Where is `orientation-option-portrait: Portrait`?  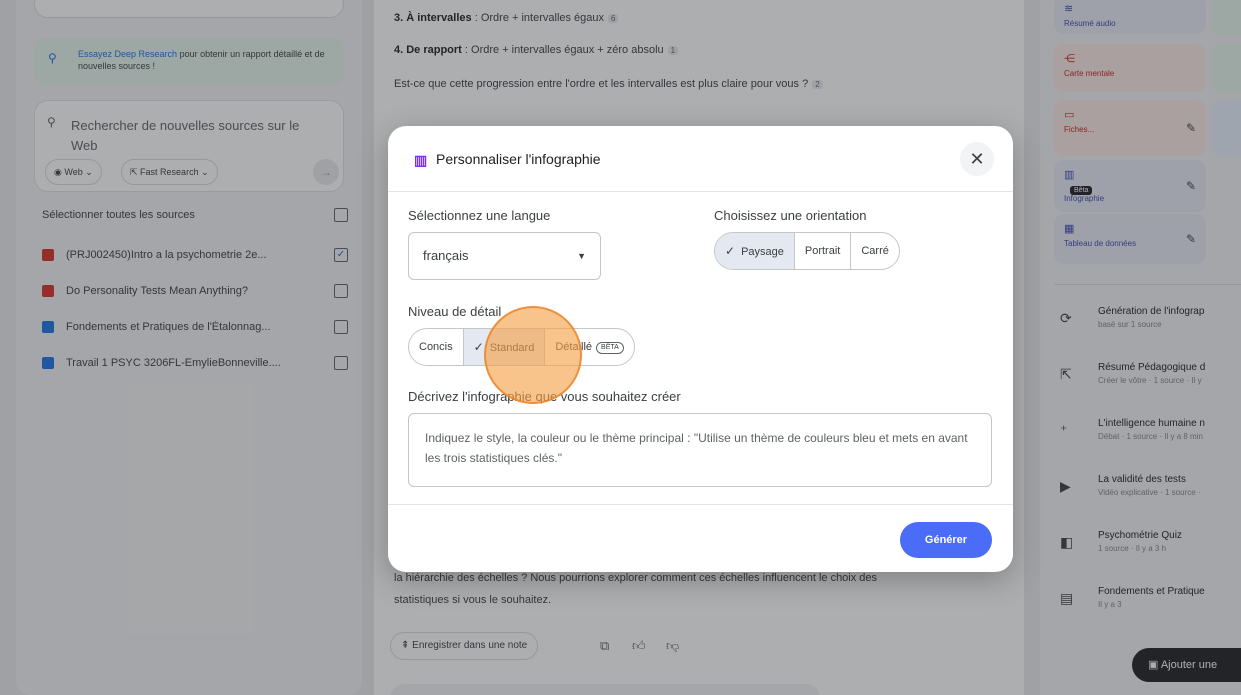 orientation-option-portrait: Portrait is located at coordinates (823, 251).